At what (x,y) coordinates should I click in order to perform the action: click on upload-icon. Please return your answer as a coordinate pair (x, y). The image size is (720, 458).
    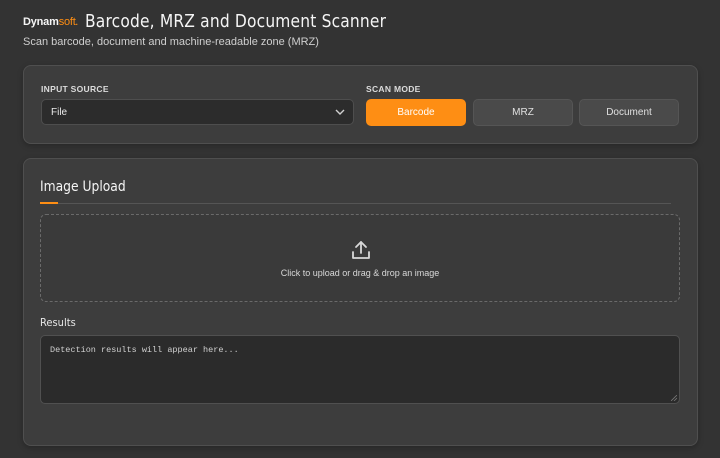
    Looking at the image, I should click on (361, 250).